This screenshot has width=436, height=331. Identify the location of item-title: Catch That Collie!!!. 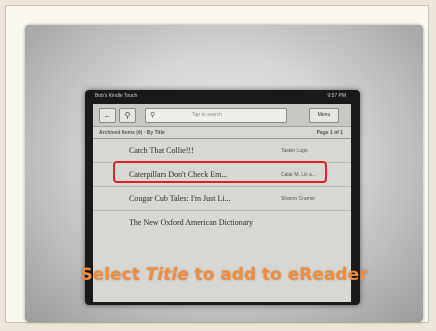
(161, 150).